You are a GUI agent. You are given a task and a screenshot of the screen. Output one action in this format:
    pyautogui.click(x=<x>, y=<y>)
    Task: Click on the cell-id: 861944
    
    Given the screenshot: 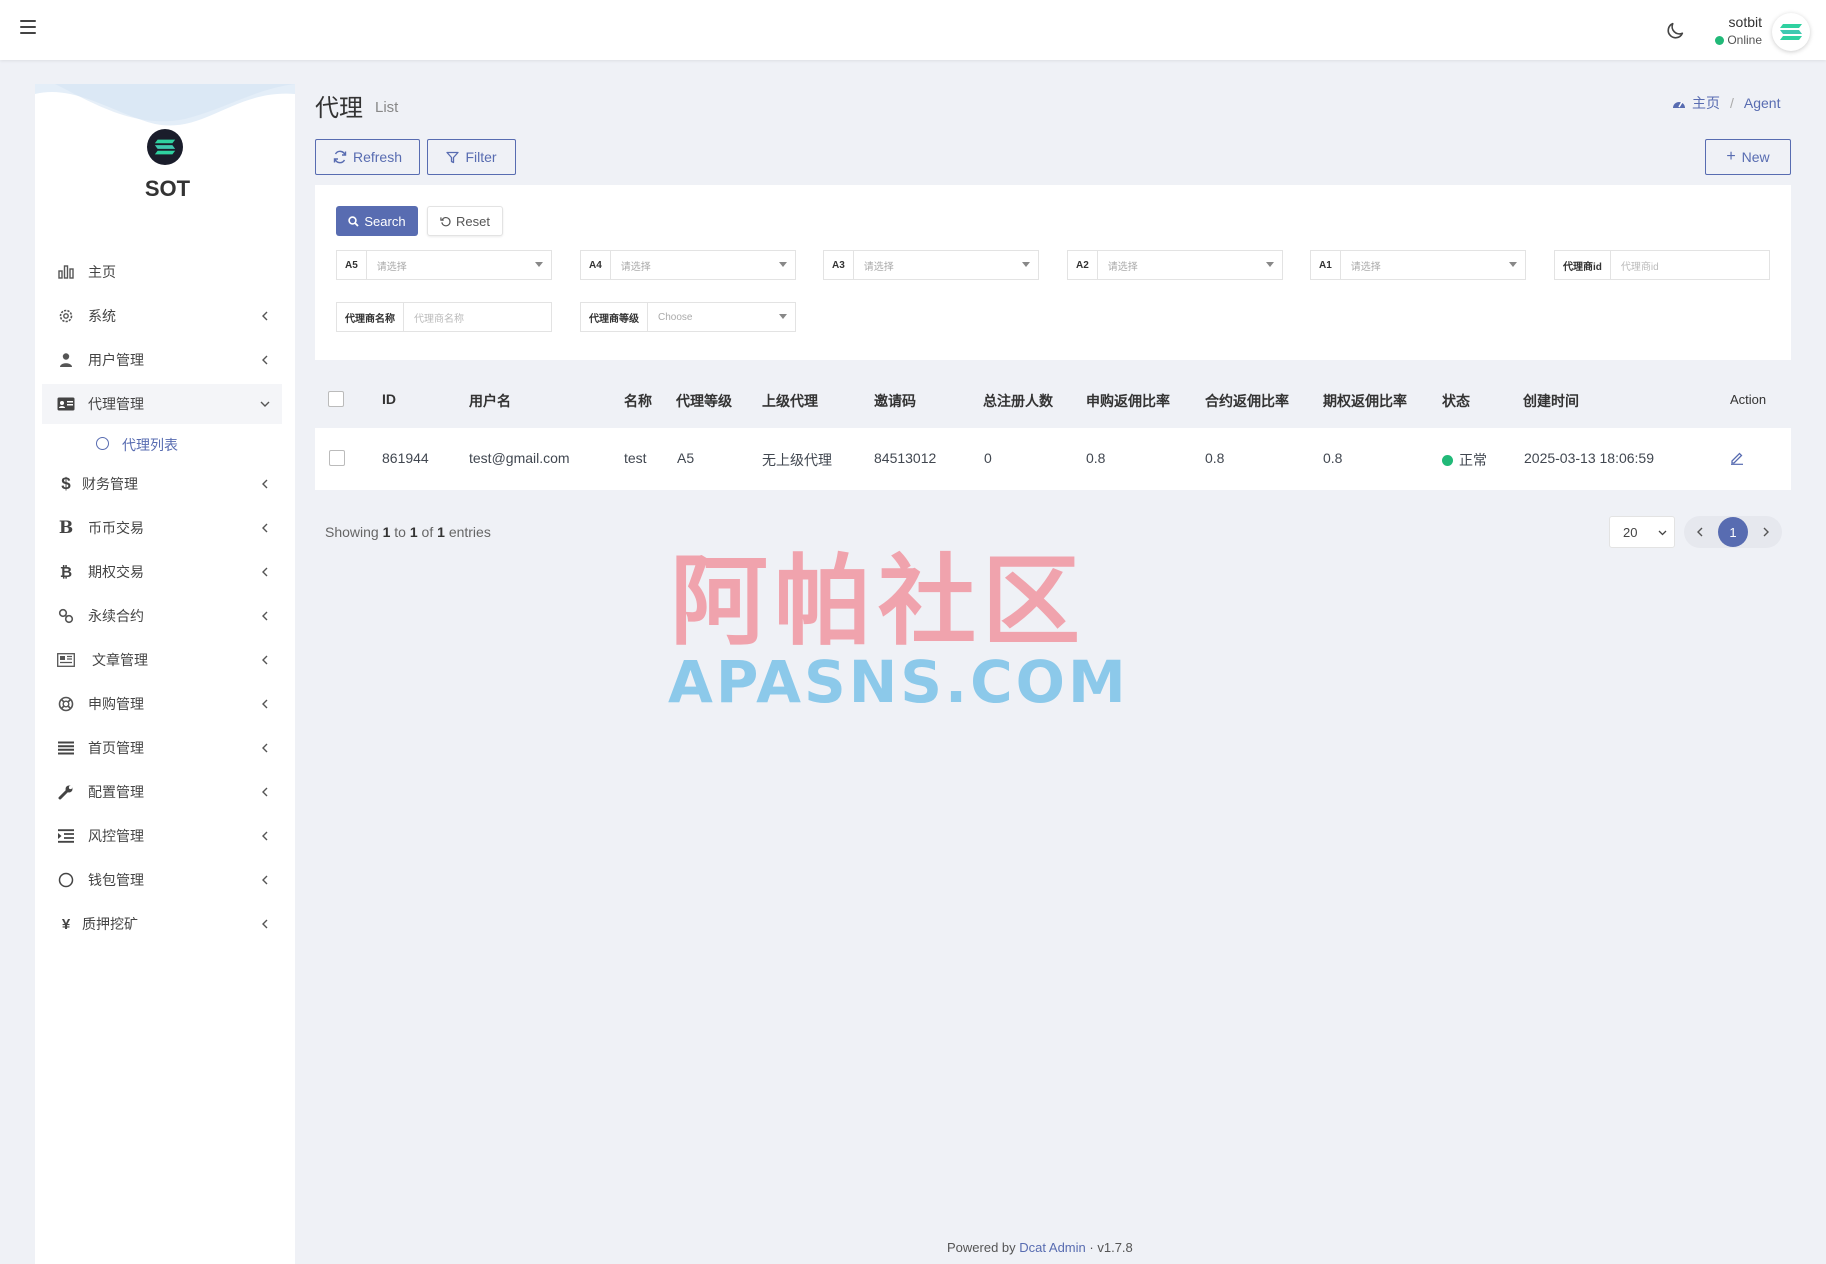 What is the action you would take?
    pyautogui.click(x=405, y=458)
    